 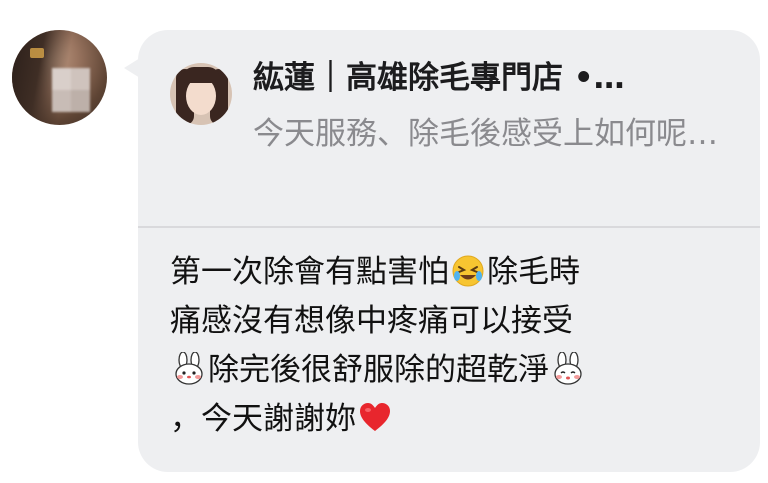 What do you see at coordinates (533, 272) in the screenshot?
I see `message-line1b: 除毛時` at bounding box center [533, 272].